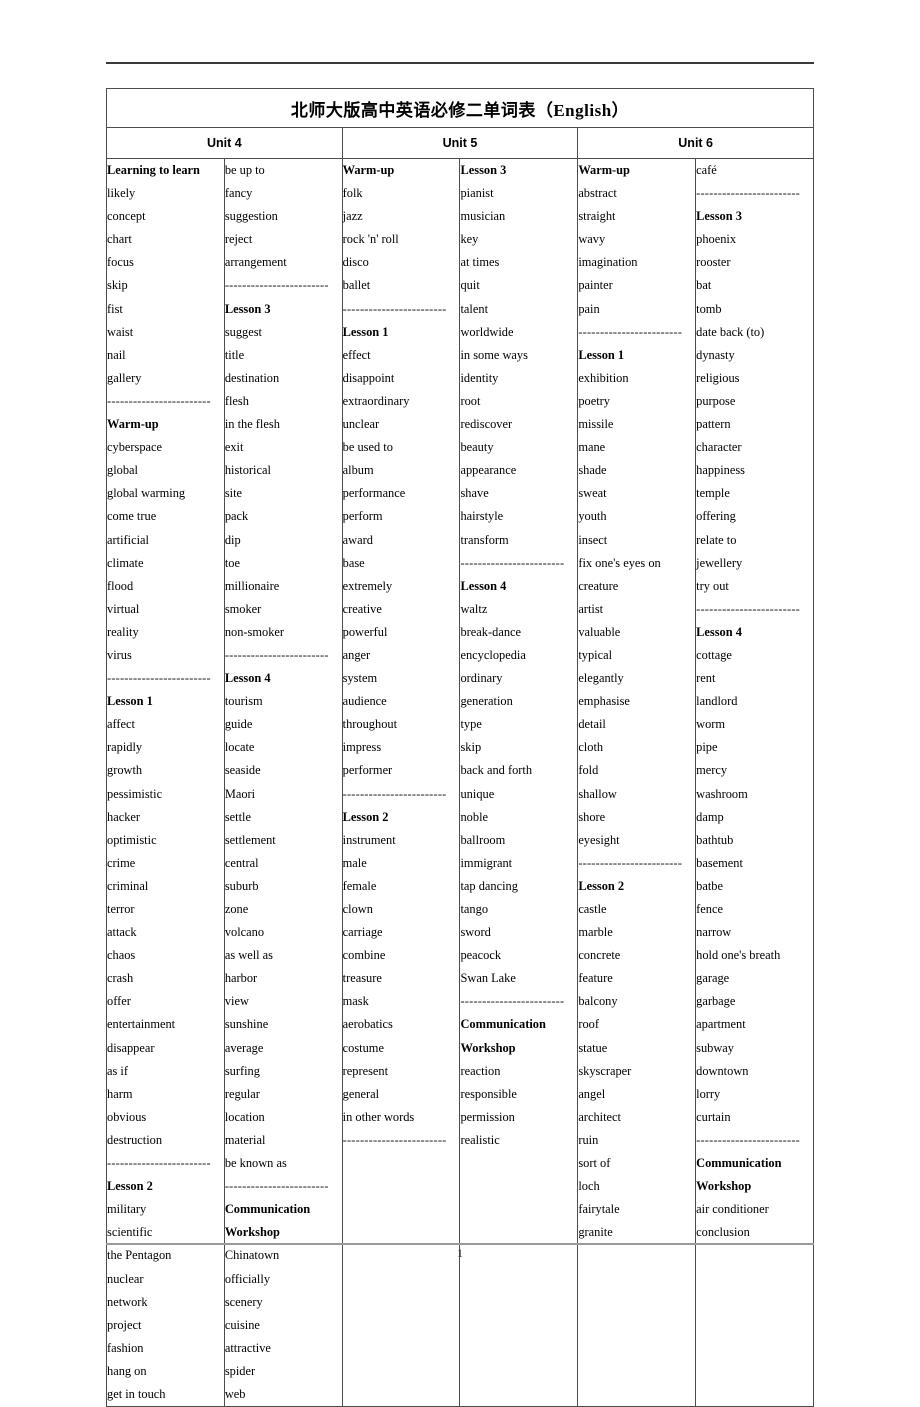 This screenshot has height=1407, width=920. I want to click on word-entry: folk, so click(352, 193).